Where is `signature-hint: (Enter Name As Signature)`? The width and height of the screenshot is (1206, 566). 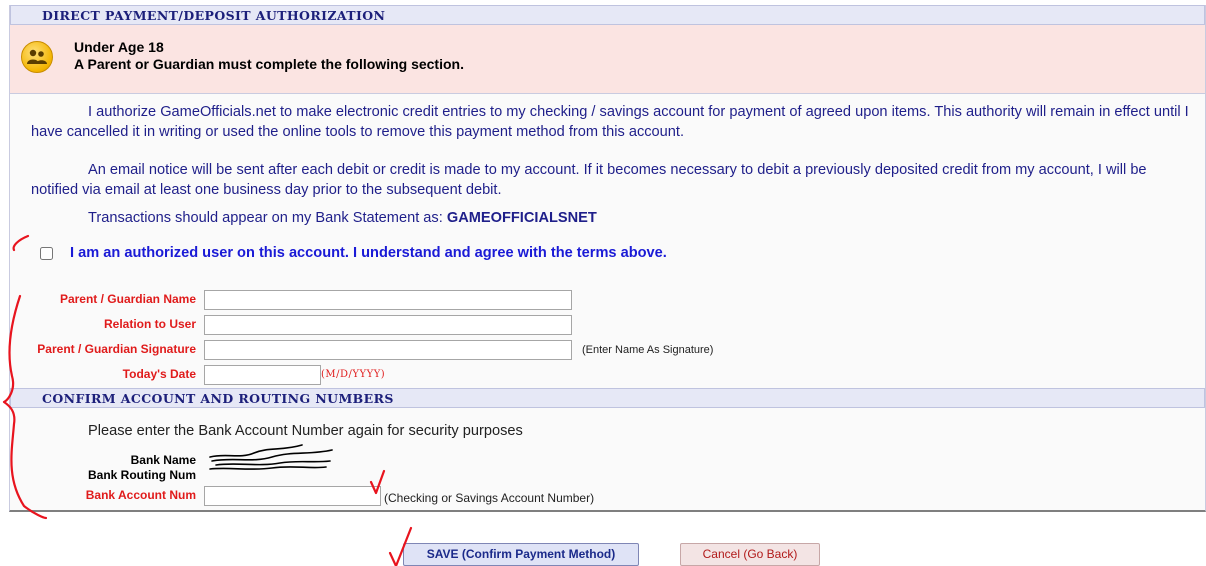 signature-hint: (Enter Name As Signature) is located at coordinates (648, 350).